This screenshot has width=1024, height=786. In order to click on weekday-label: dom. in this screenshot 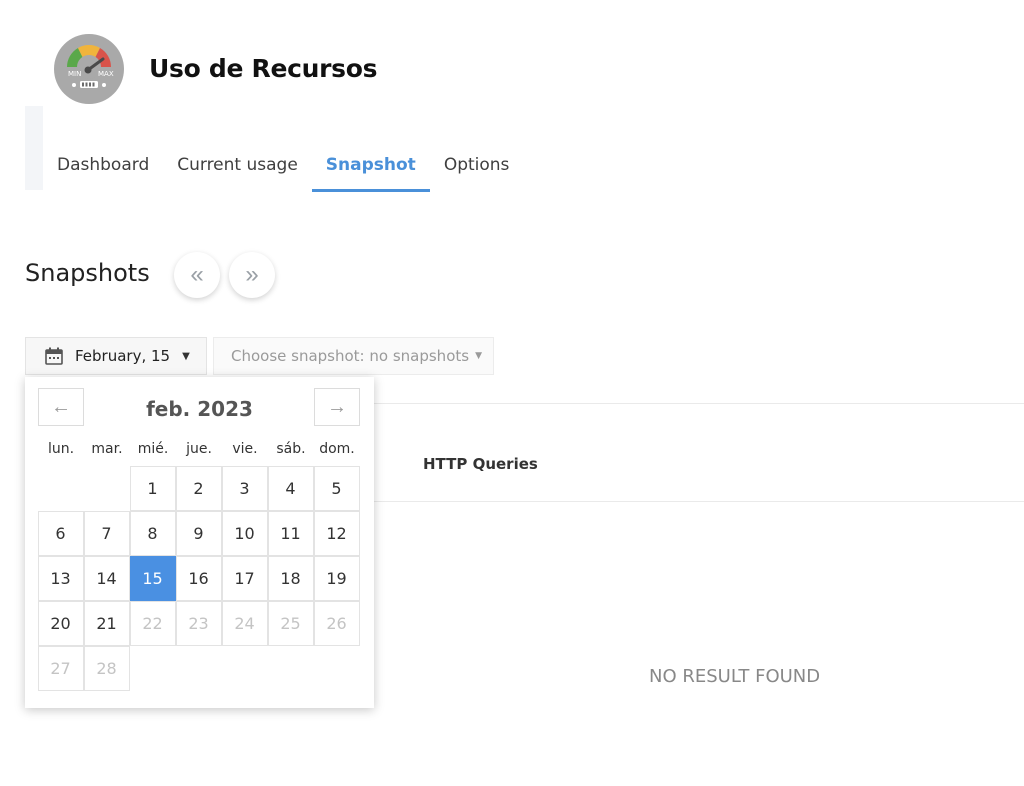, I will do `click(337, 449)`.